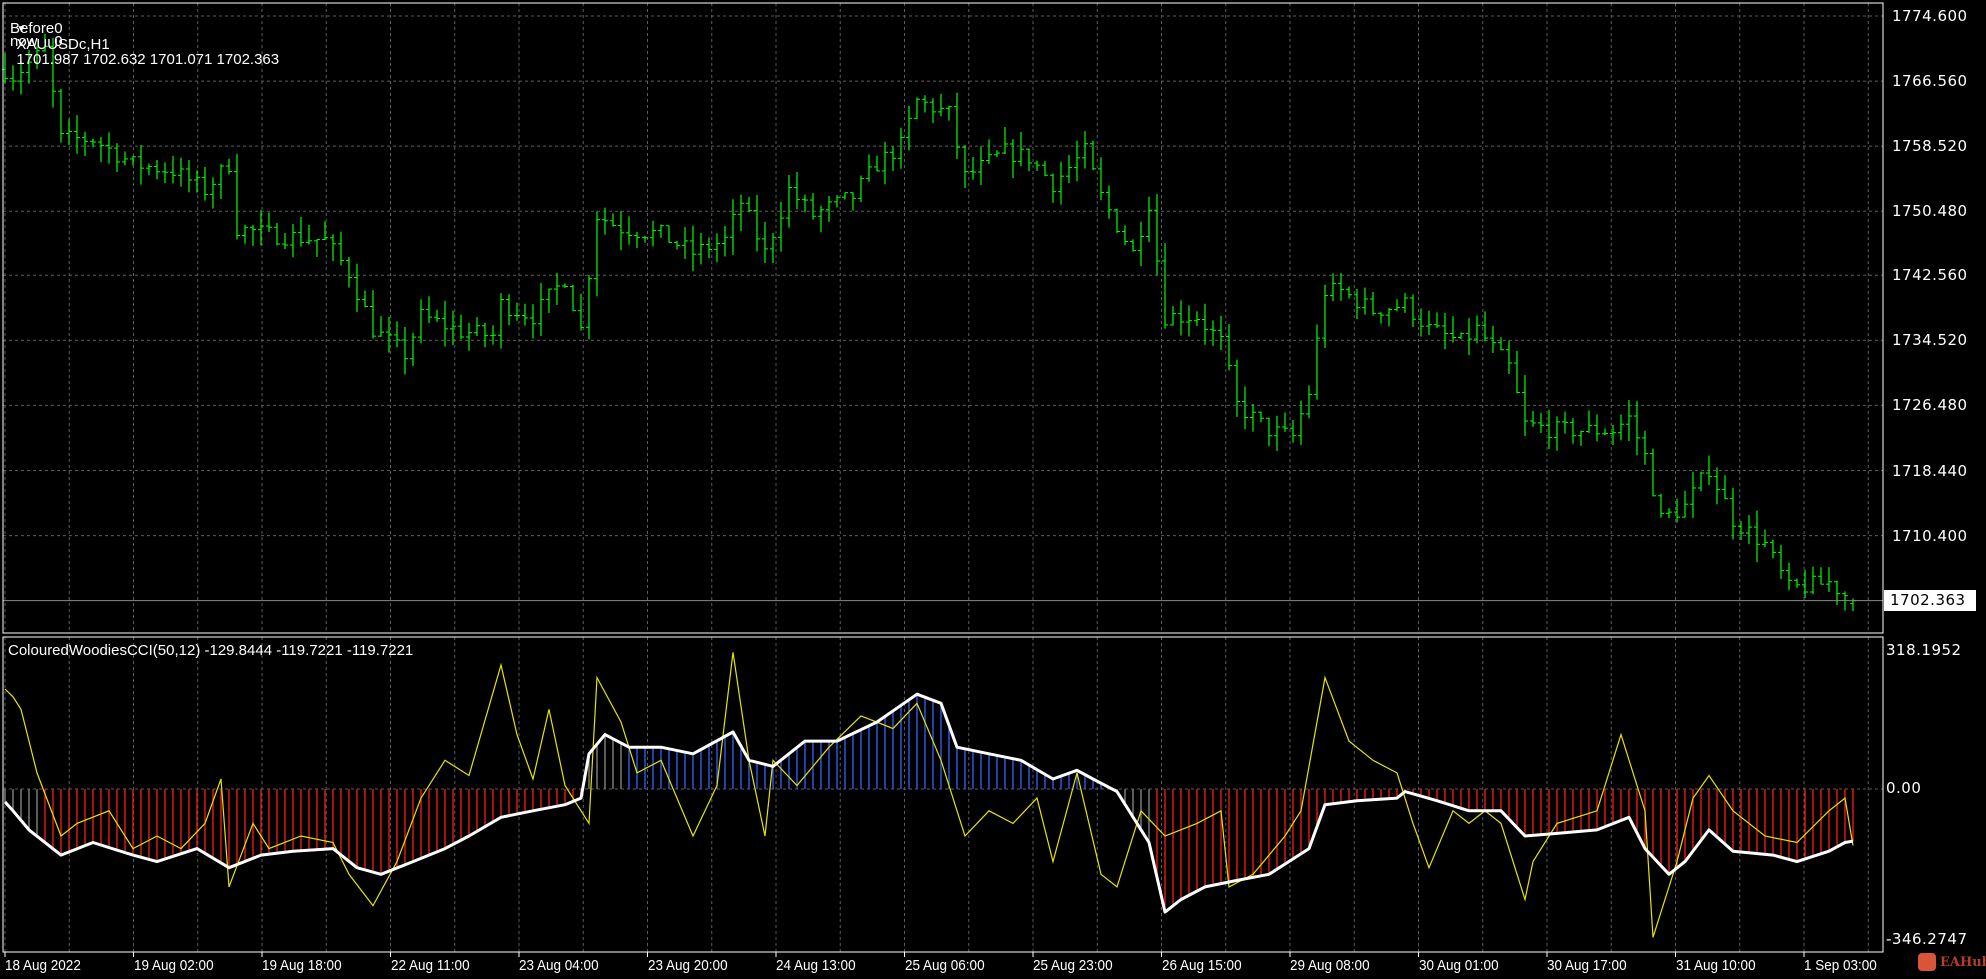 This screenshot has height=979, width=1986. Describe the element at coordinates (687, 965) in the screenshot. I see `time-tick-label: 23 Aug 20:00` at that location.